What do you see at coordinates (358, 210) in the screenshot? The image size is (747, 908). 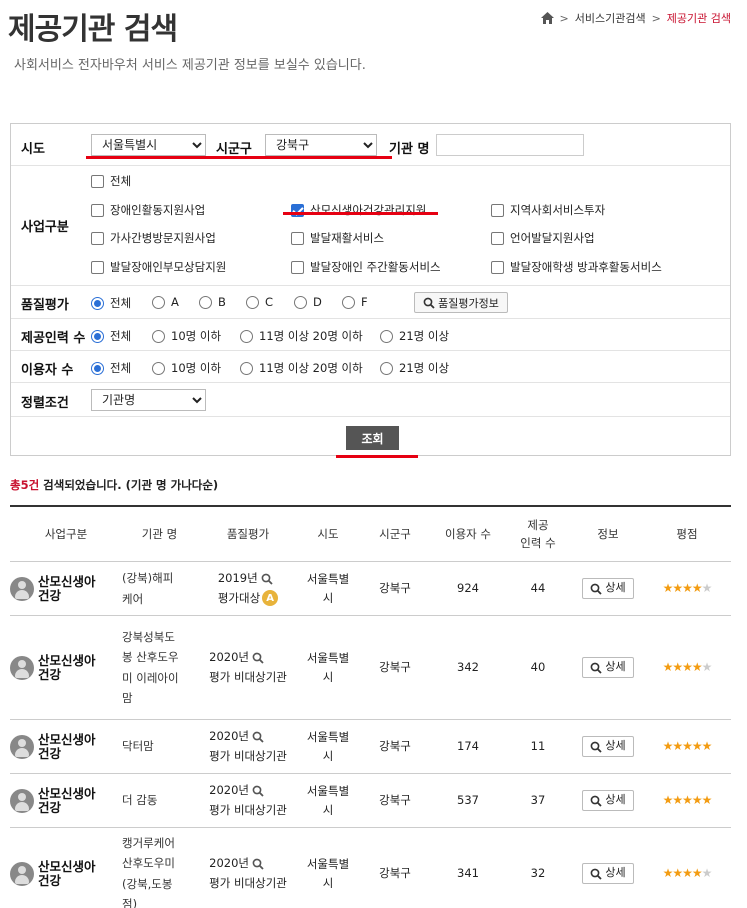 I see `business-checkbox-selected: 산모신생아건강관리지원` at bounding box center [358, 210].